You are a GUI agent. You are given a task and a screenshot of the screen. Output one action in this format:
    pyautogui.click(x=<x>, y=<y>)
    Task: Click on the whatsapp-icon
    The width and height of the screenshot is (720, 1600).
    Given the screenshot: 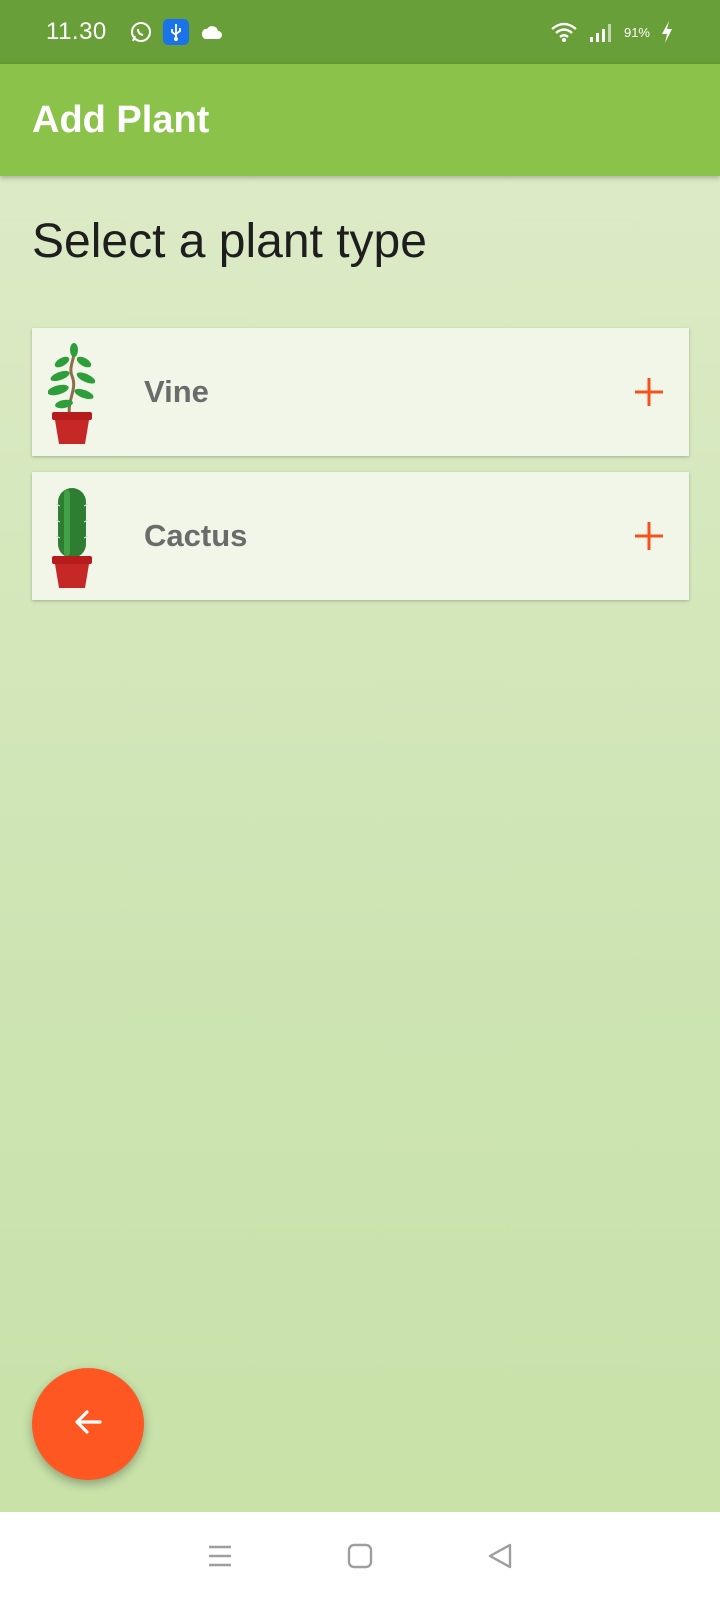 What is the action you would take?
    pyautogui.click(x=141, y=32)
    